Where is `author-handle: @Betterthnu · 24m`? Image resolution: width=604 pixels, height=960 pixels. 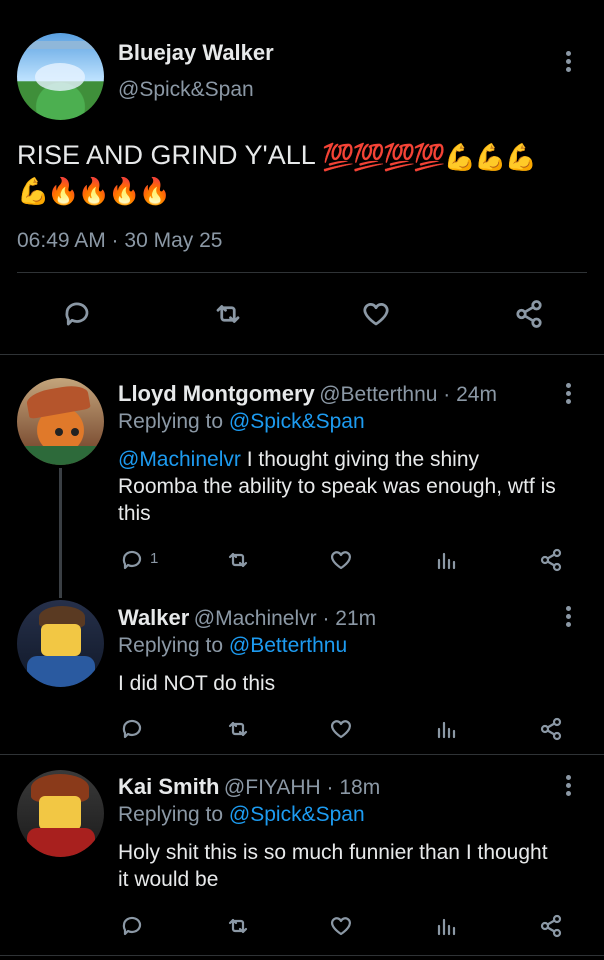
author-handle: @Betterthnu · 24m is located at coordinates (408, 394).